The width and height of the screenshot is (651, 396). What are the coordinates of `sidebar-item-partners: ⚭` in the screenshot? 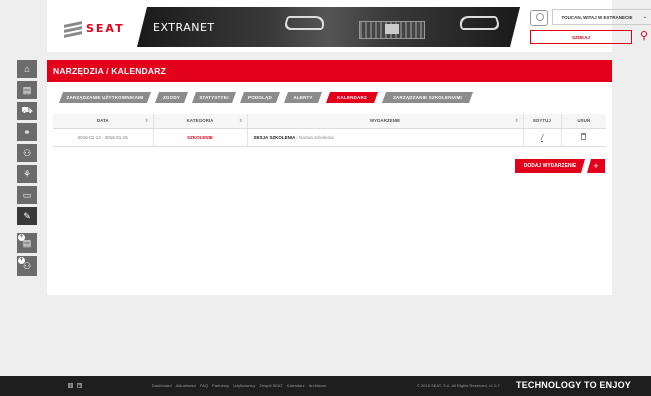 It's located at (27, 132).